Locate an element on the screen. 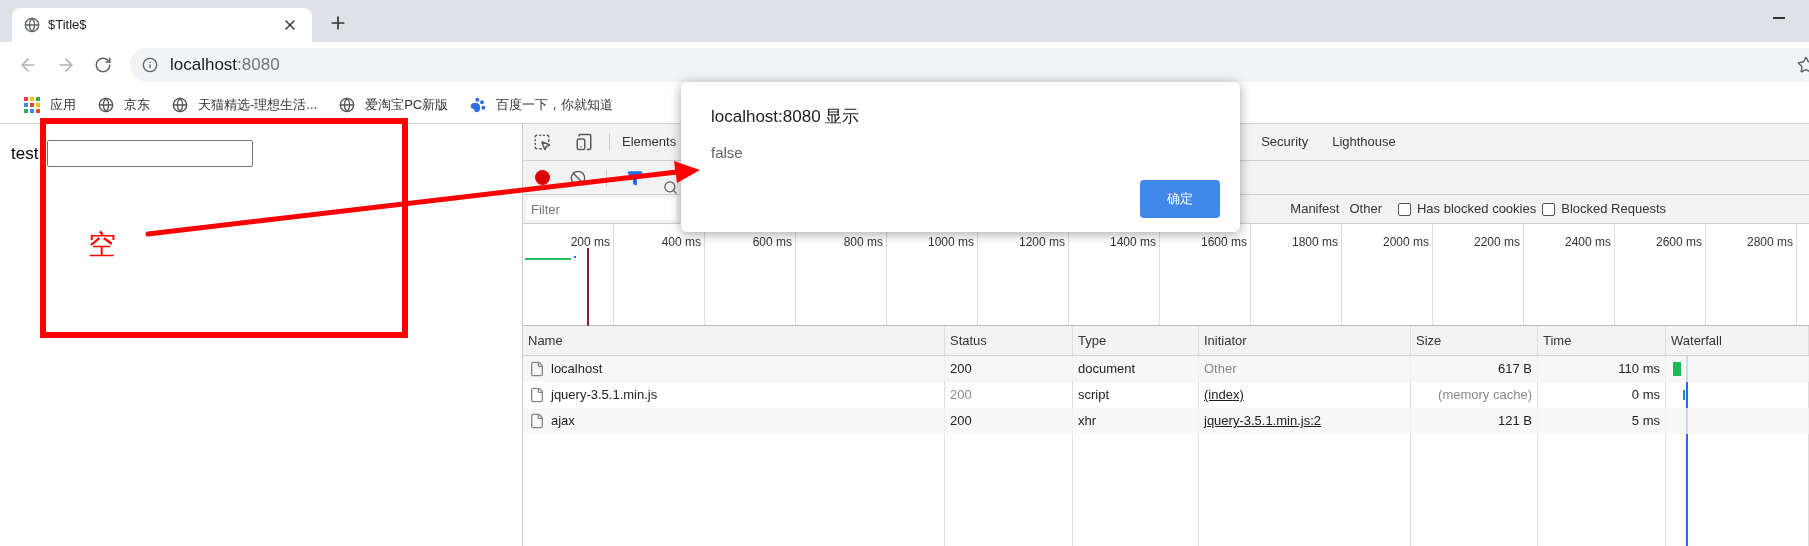  table-cell: 0 ms is located at coordinates (1645, 395).